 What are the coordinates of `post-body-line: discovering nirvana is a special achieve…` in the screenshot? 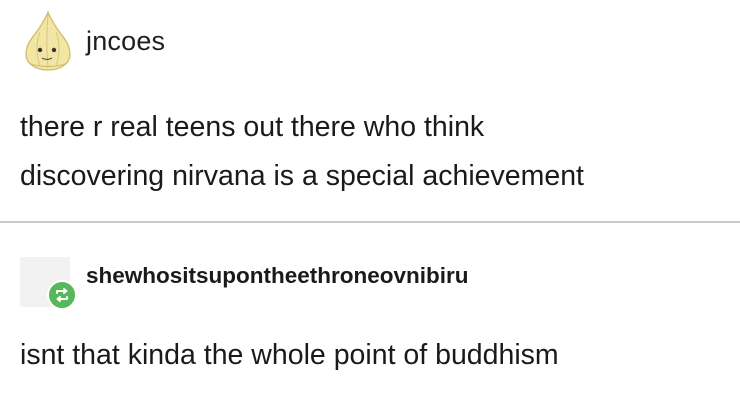 It's located at (302, 176).